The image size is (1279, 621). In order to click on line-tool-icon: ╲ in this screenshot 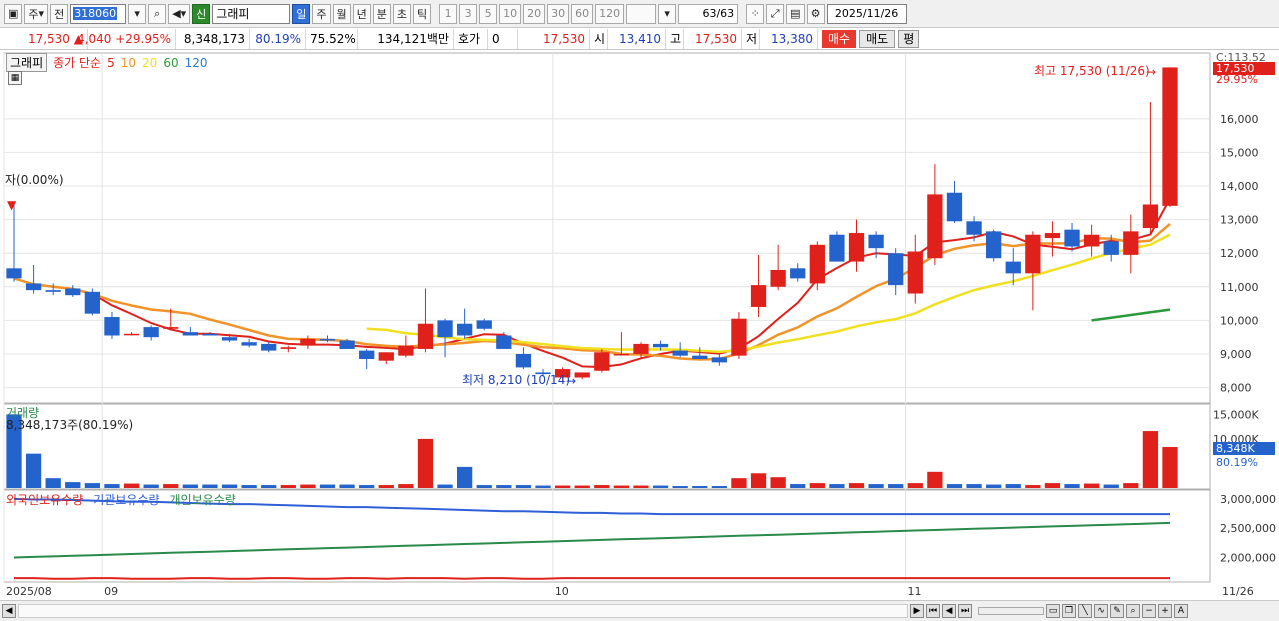, I will do `click(1085, 611)`.